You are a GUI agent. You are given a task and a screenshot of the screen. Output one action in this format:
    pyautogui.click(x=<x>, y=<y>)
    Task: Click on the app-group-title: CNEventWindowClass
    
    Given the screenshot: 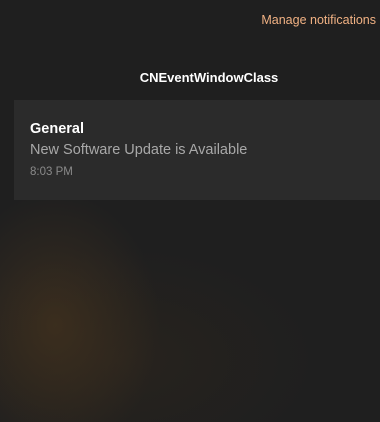 What is the action you would take?
    pyautogui.click(x=209, y=77)
    